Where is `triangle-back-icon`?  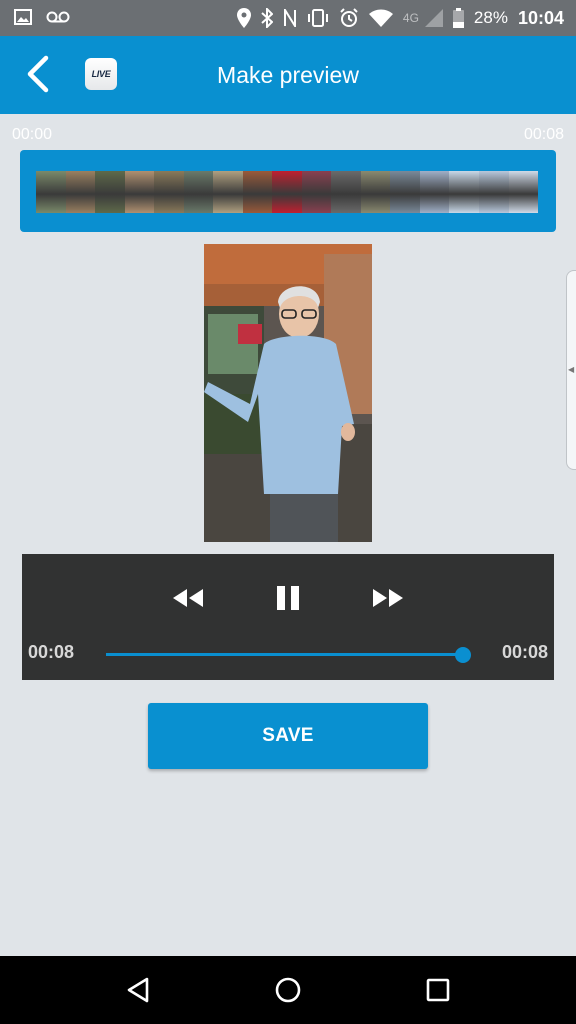
triangle-back-icon is located at coordinates (138, 990).